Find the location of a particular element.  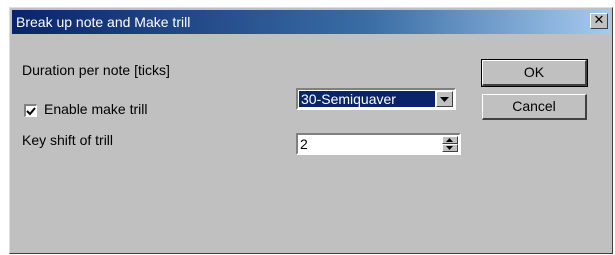

close-icon: ✕ is located at coordinates (599, 20).